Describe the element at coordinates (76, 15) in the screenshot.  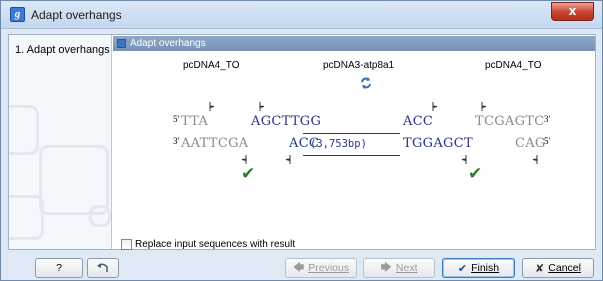
I see `window-title: Adapt overhangs` at that location.